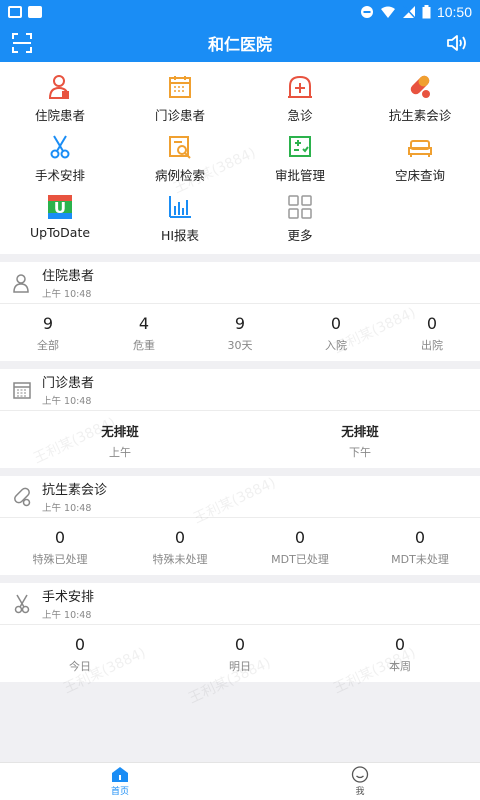  I want to click on stat-label: 上午, so click(120, 452).